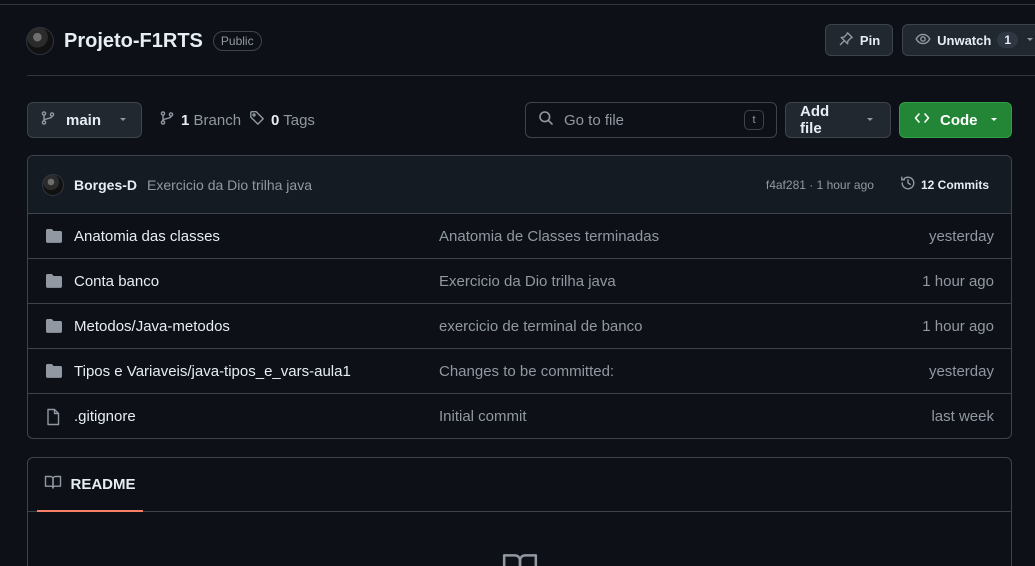  I want to click on tag-icon, so click(257, 120).